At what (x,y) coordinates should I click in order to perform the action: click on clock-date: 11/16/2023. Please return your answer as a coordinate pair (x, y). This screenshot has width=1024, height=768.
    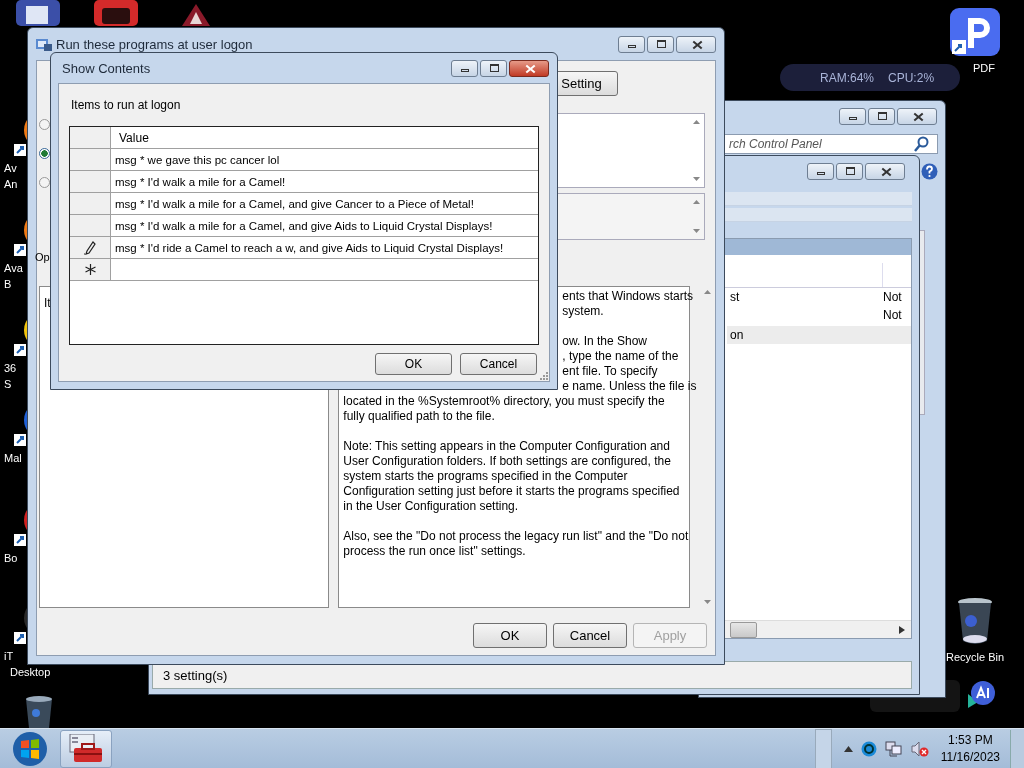
    Looking at the image, I should click on (970, 757).